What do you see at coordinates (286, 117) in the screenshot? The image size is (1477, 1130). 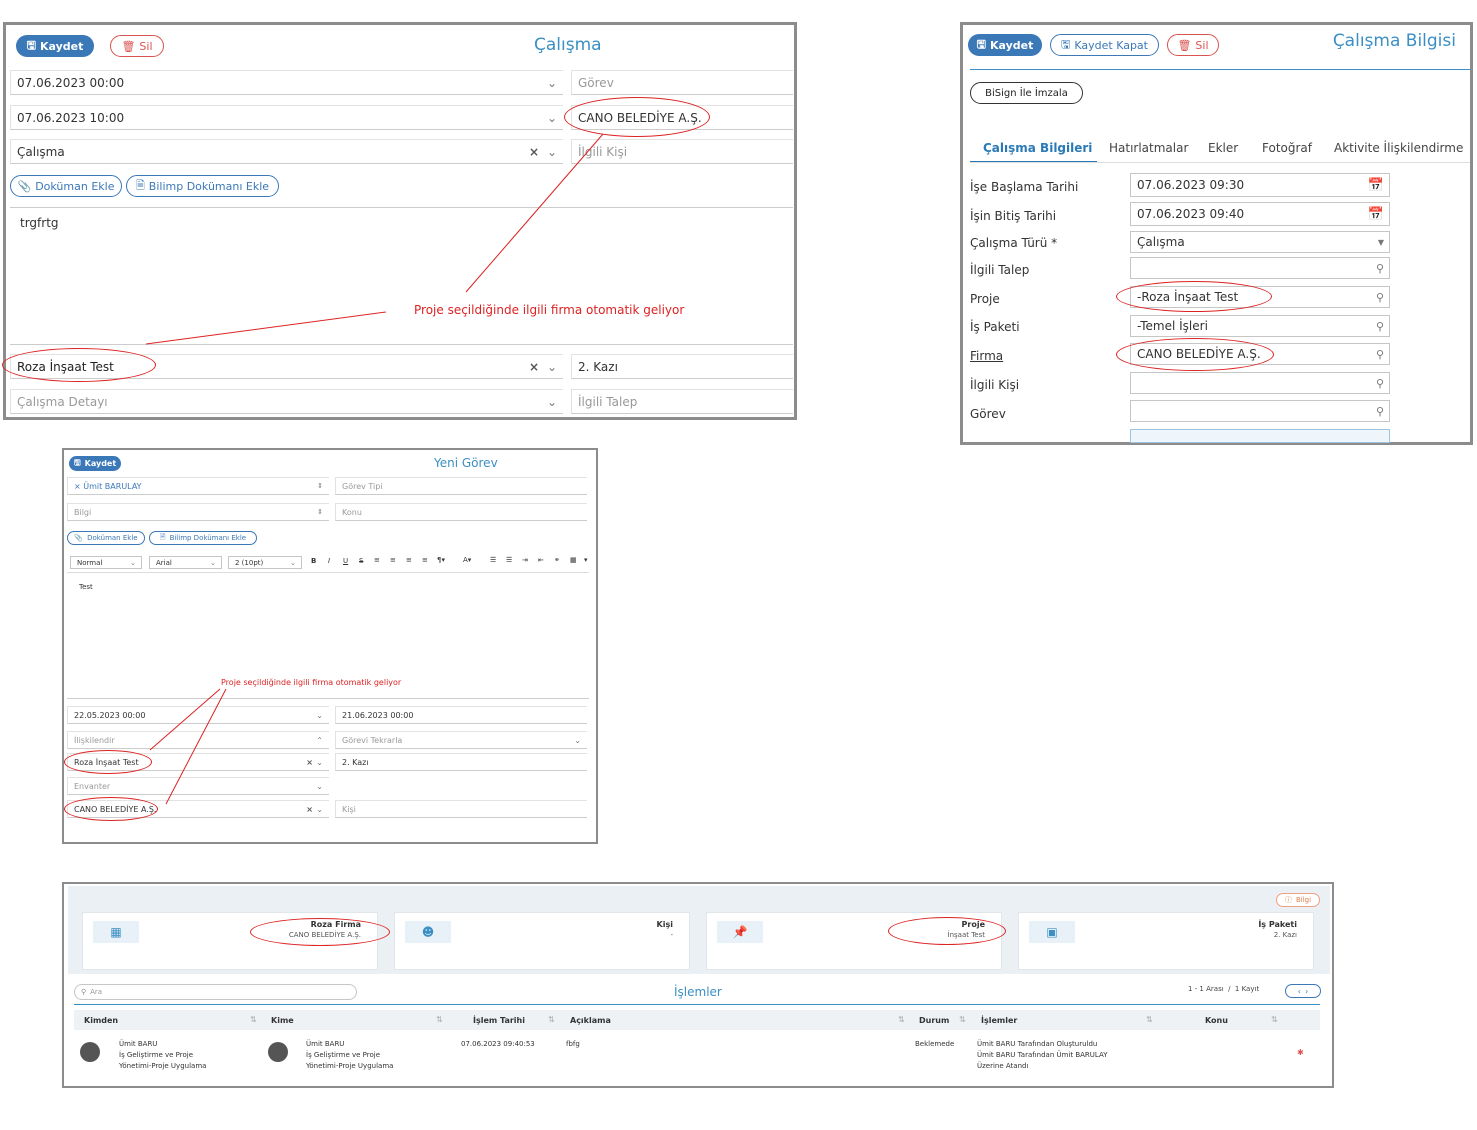 I see `end-date-select: 07.06.2023 10:00 ⌄` at bounding box center [286, 117].